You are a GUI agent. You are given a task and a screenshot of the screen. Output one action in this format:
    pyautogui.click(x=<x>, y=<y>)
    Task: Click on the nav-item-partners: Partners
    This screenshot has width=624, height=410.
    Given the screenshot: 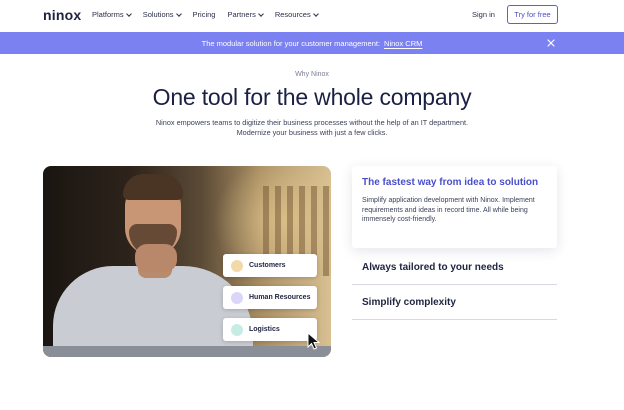 What is the action you would take?
    pyautogui.click(x=245, y=14)
    